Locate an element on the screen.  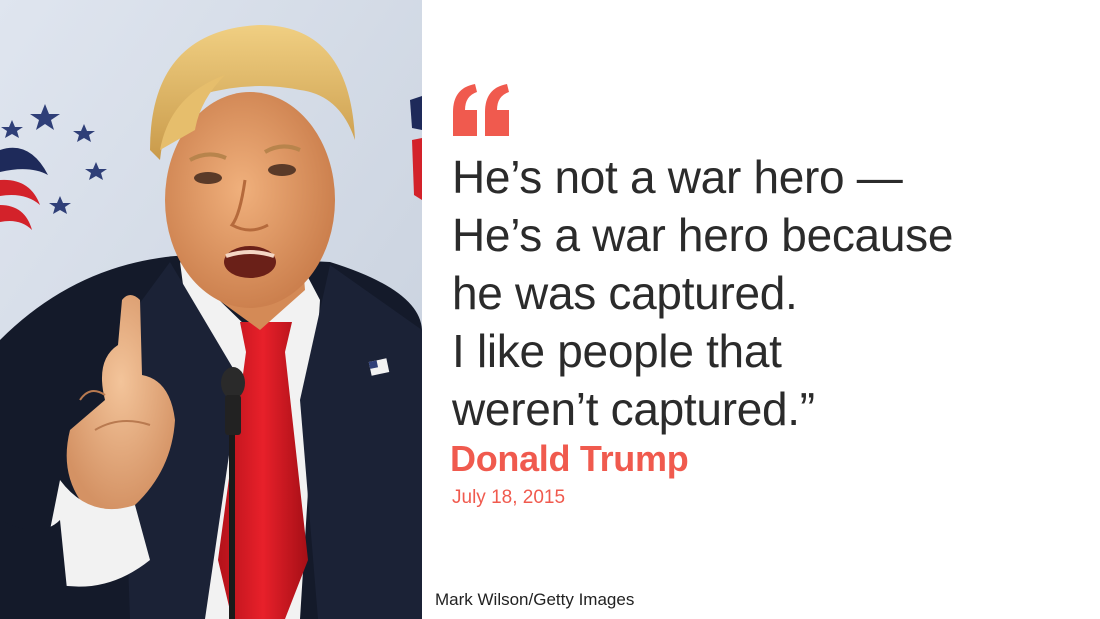
quote-line: he was captured. is located at coordinates (625, 293).